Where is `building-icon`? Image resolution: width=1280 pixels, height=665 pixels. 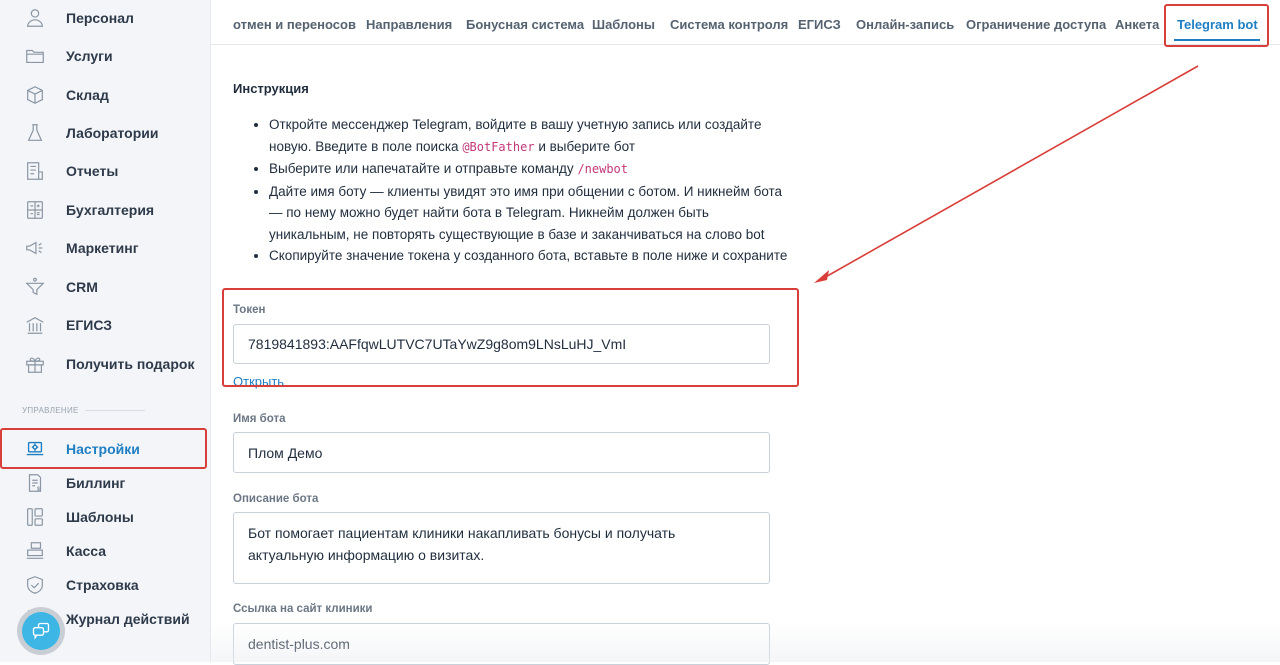
building-icon is located at coordinates (35, 325).